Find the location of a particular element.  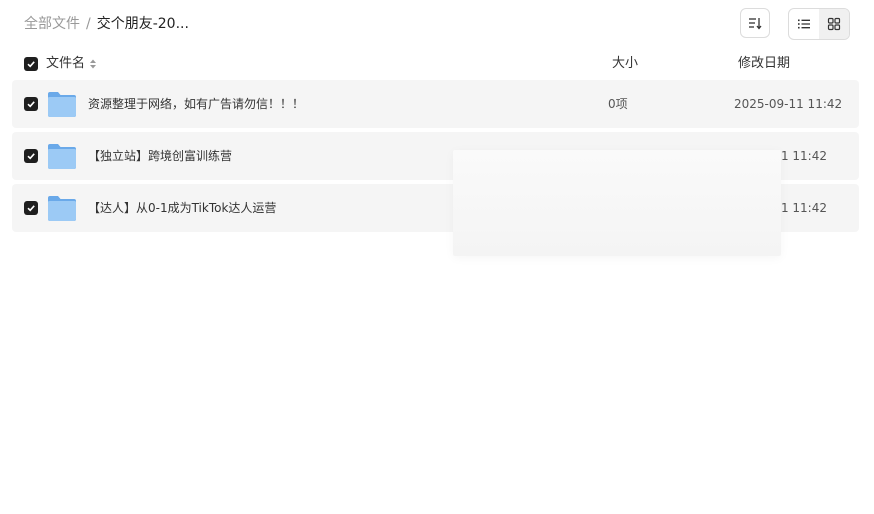

sort-button is located at coordinates (755, 23).